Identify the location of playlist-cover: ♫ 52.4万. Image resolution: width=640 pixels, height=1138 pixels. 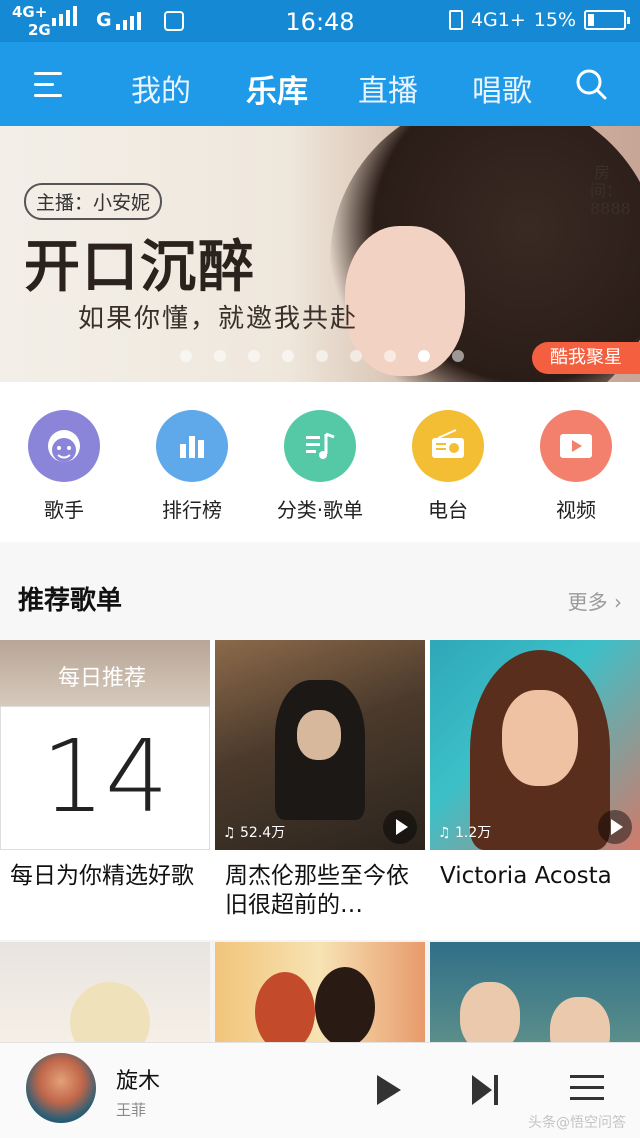
(320, 745).